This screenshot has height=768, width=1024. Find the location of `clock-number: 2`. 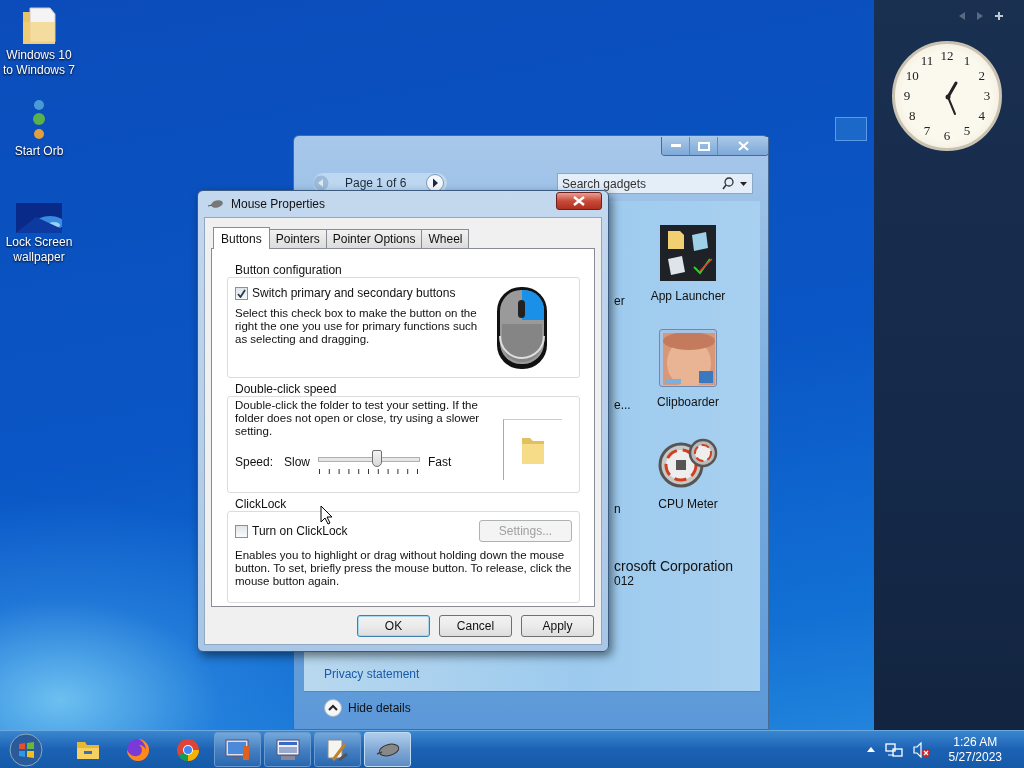

clock-number: 2 is located at coordinates (981, 76).